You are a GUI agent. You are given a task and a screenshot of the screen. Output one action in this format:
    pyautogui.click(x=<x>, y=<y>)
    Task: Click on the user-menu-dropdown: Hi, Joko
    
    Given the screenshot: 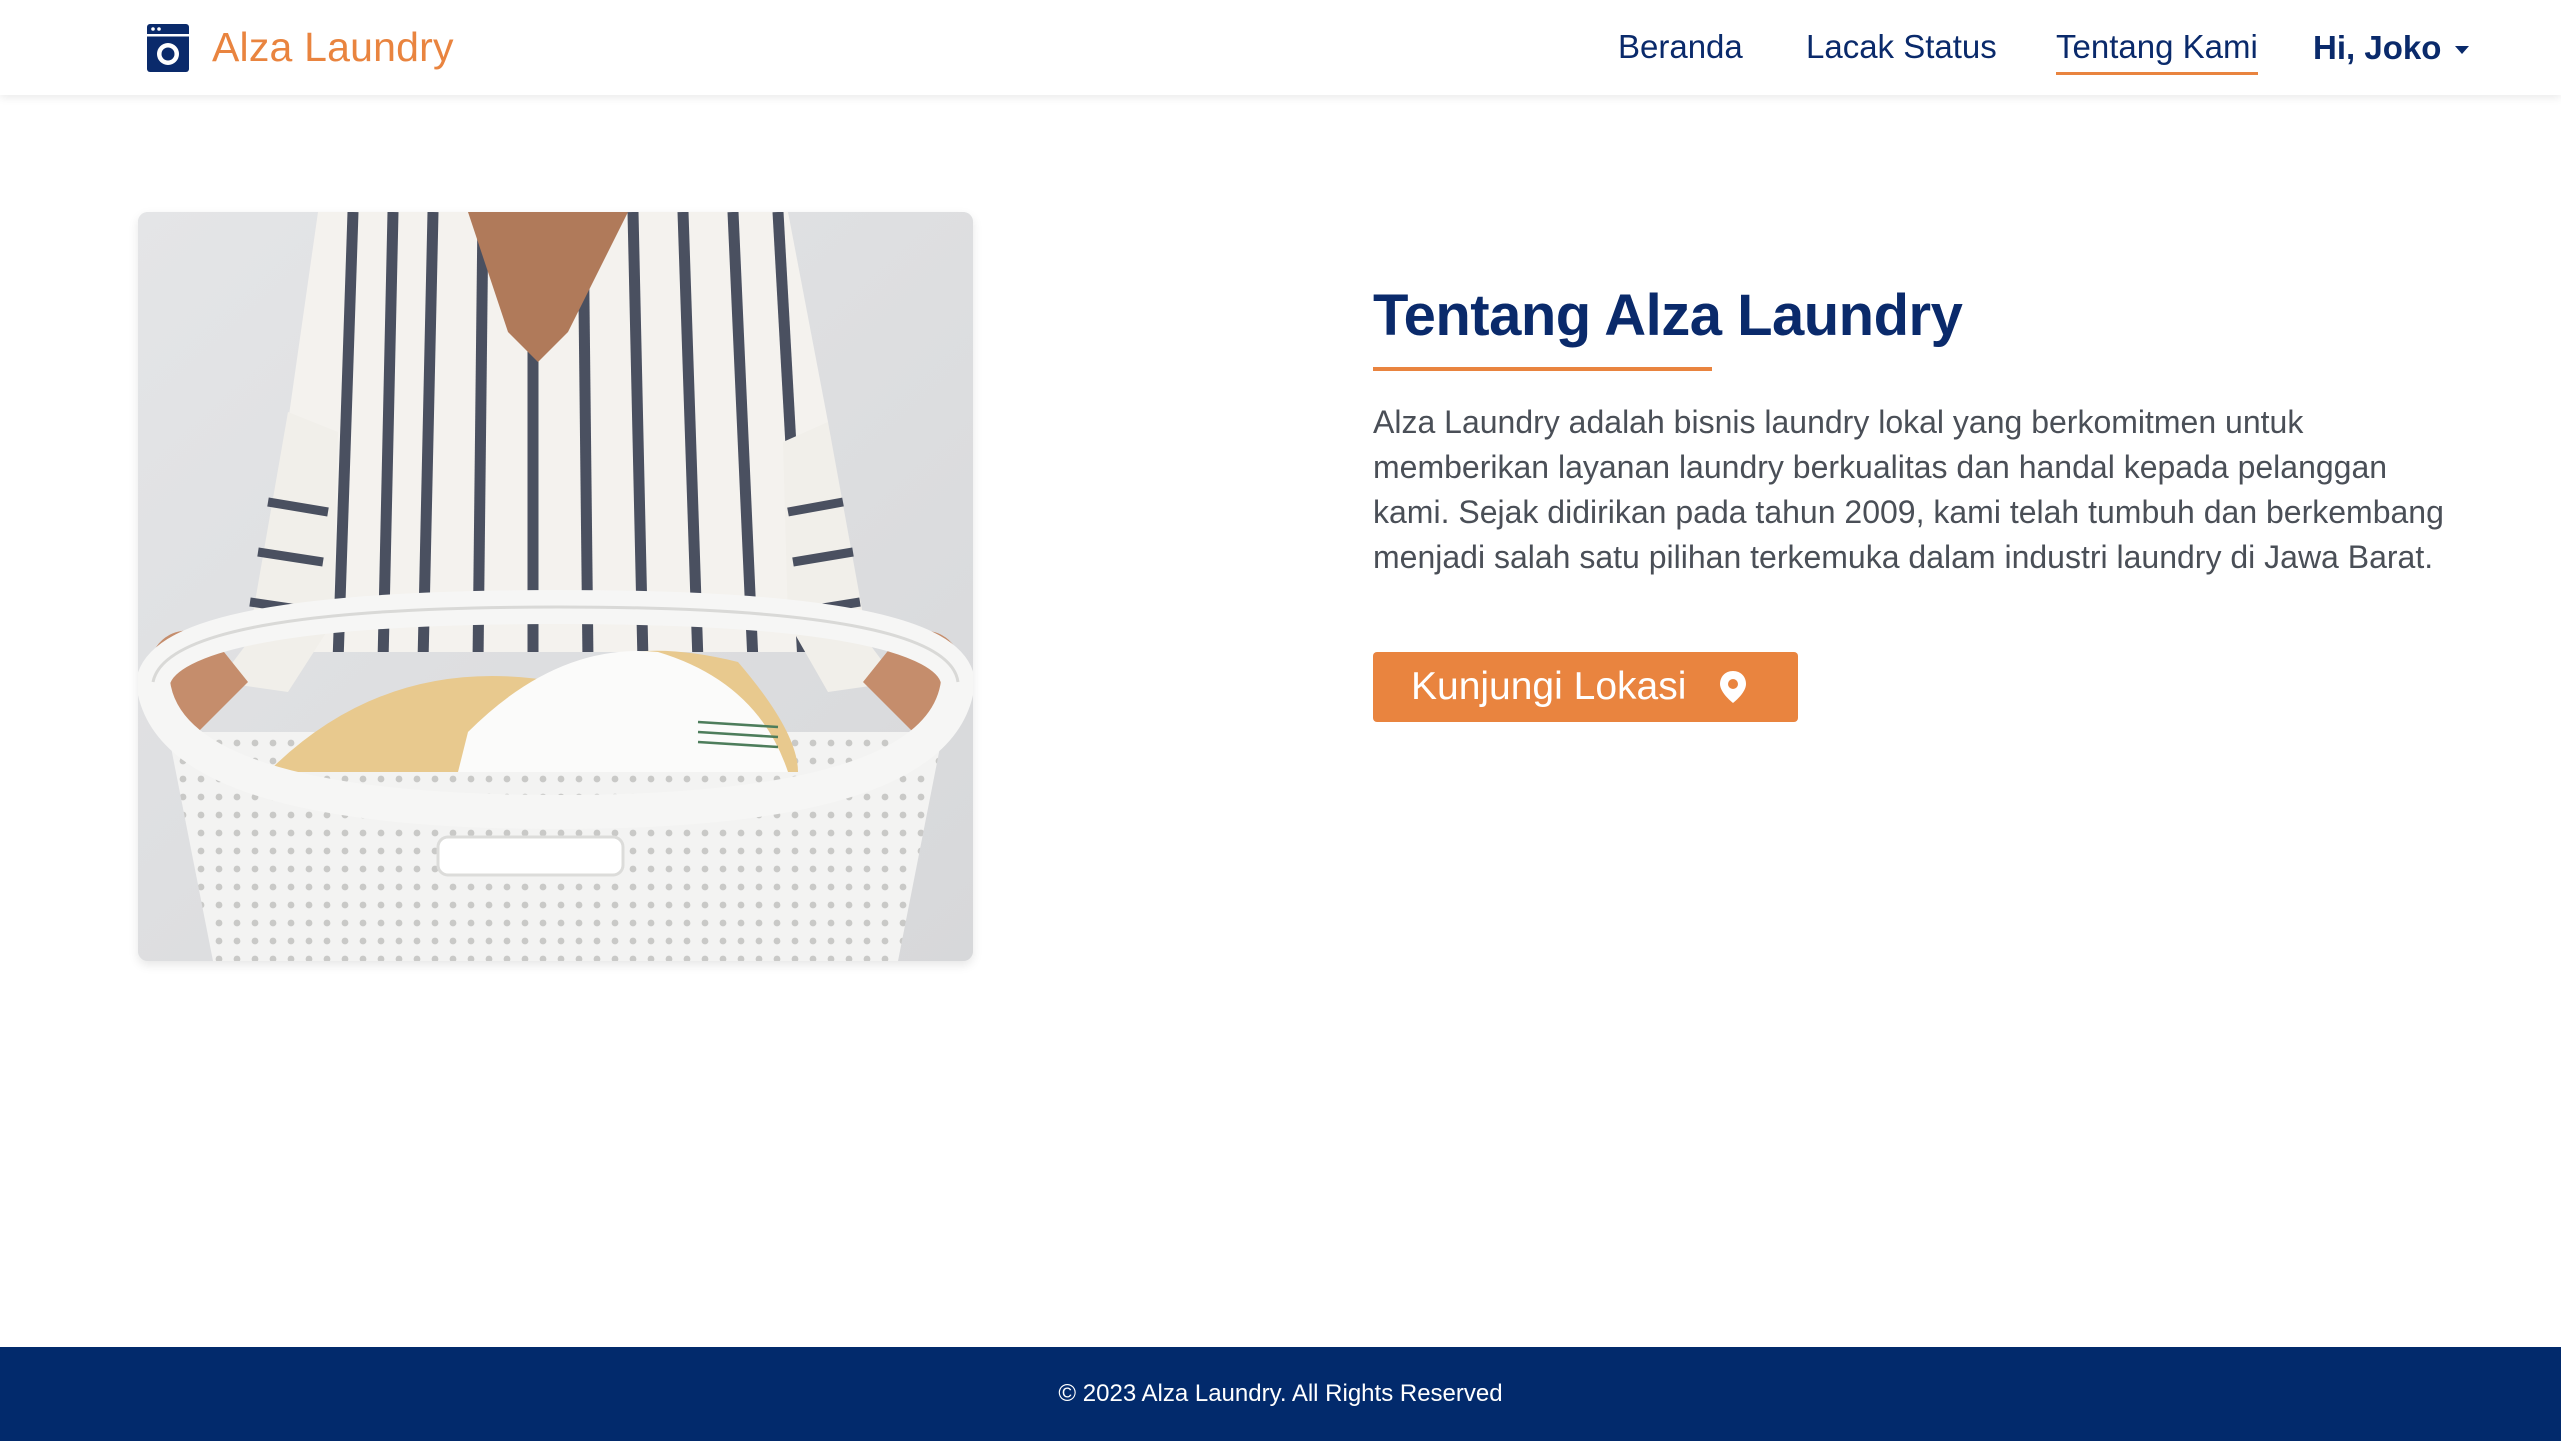 What is the action you would take?
    pyautogui.click(x=2391, y=48)
    